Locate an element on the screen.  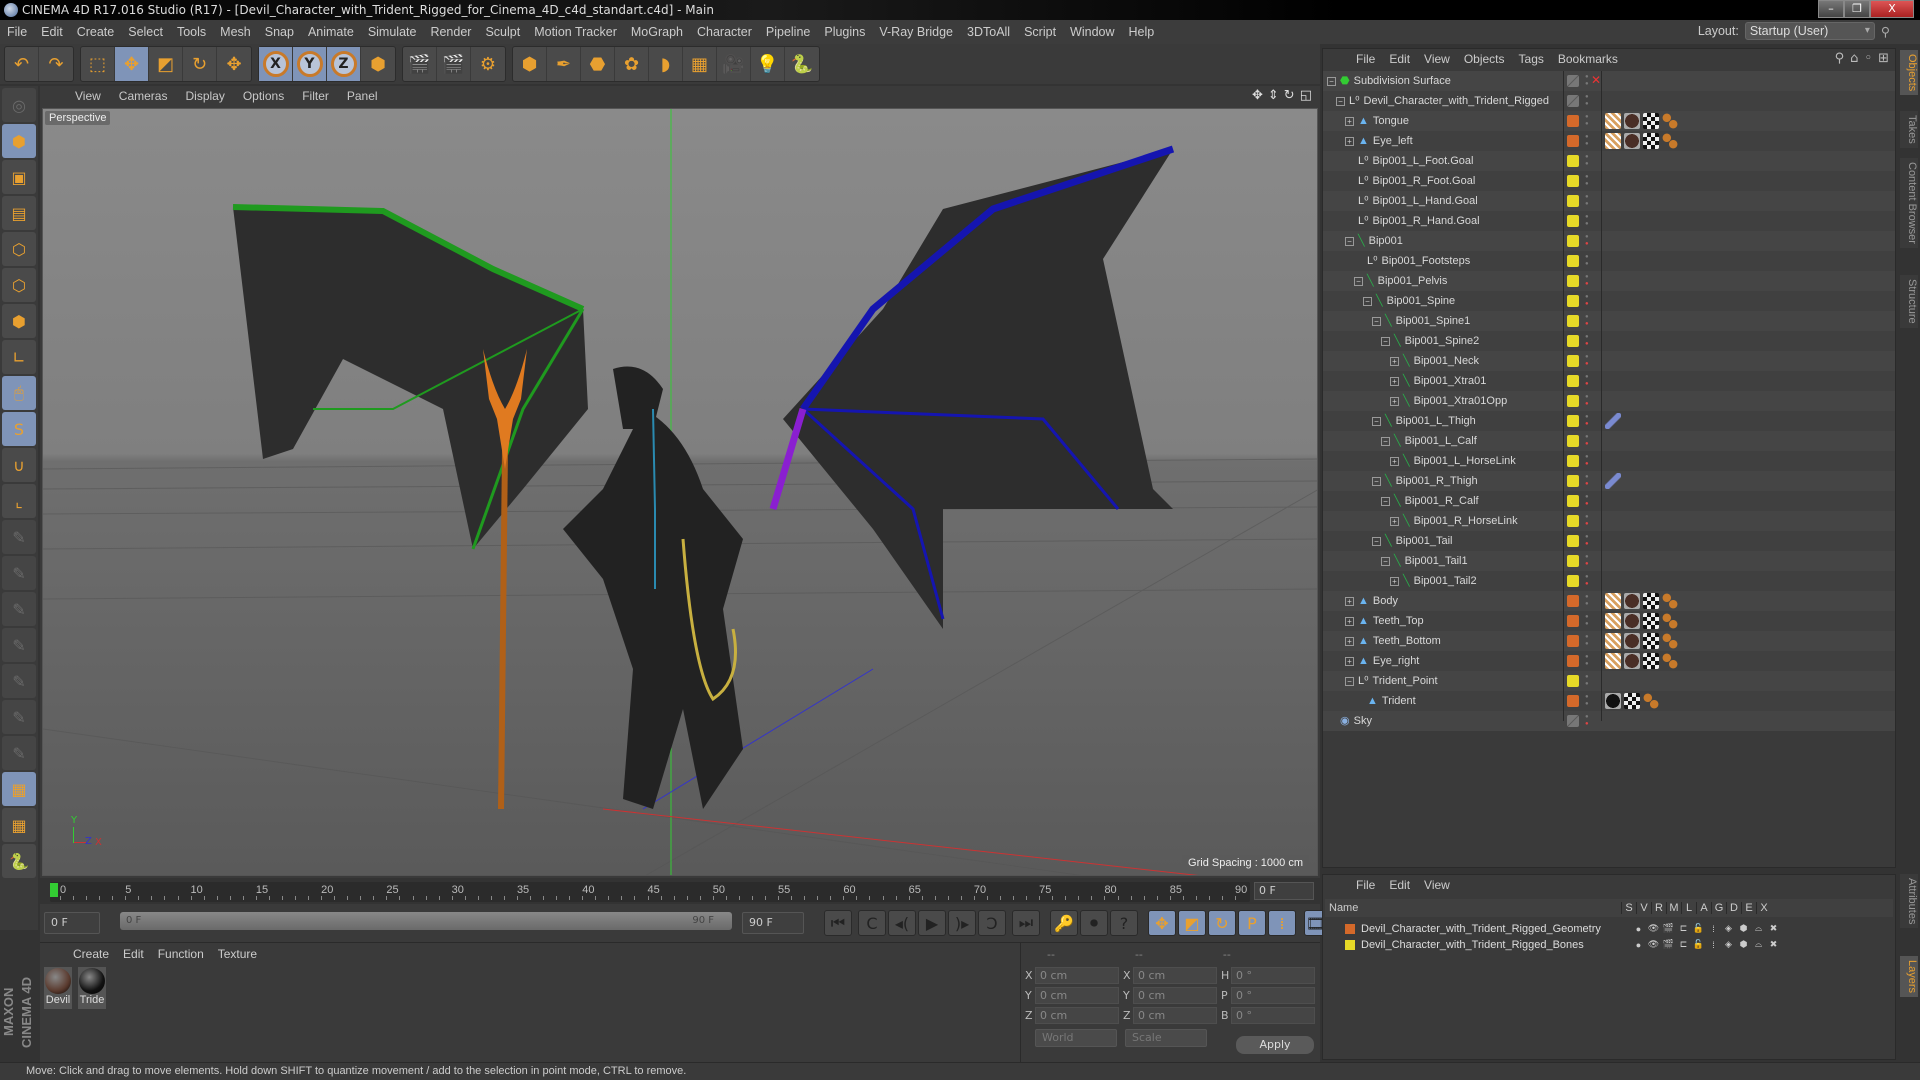
menu-tools: Tools is located at coordinates (191, 32).